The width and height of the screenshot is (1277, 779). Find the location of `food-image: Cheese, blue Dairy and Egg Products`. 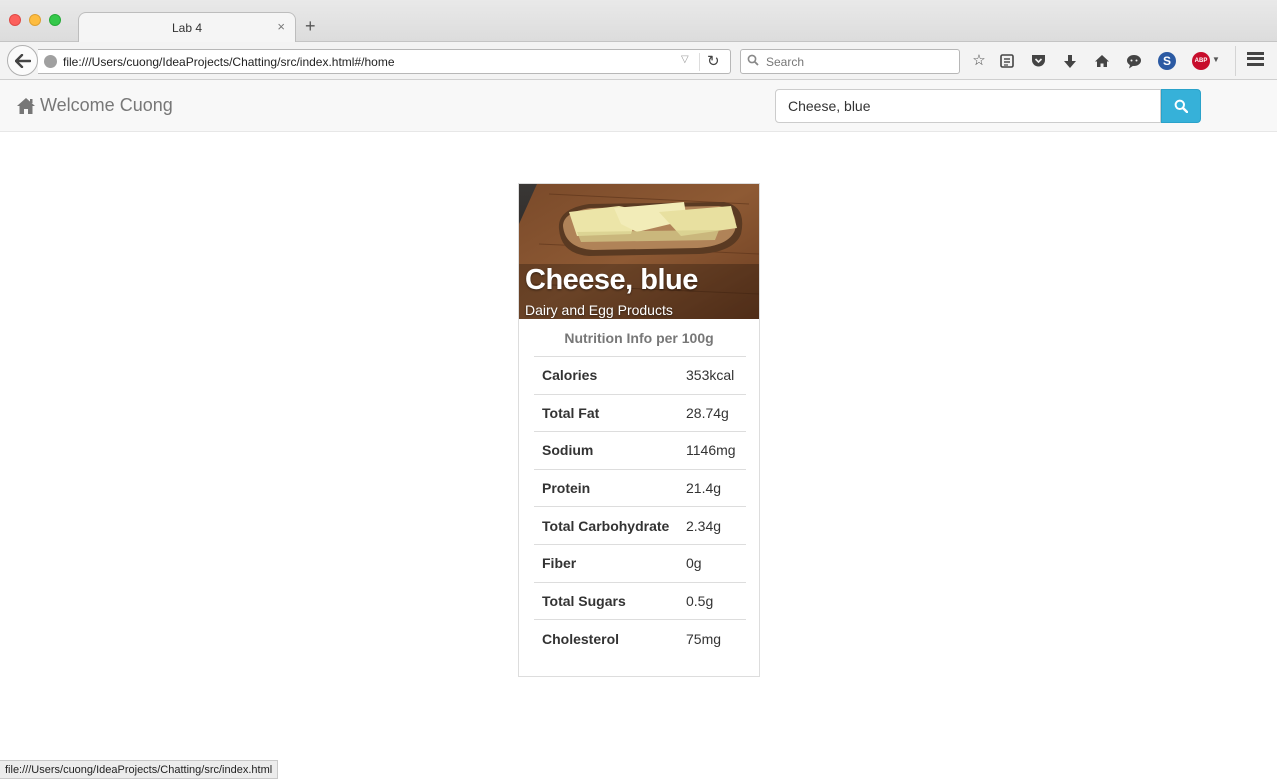

food-image: Cheese, blue Dairy and Egg Products is located at coordinates (639, 251).